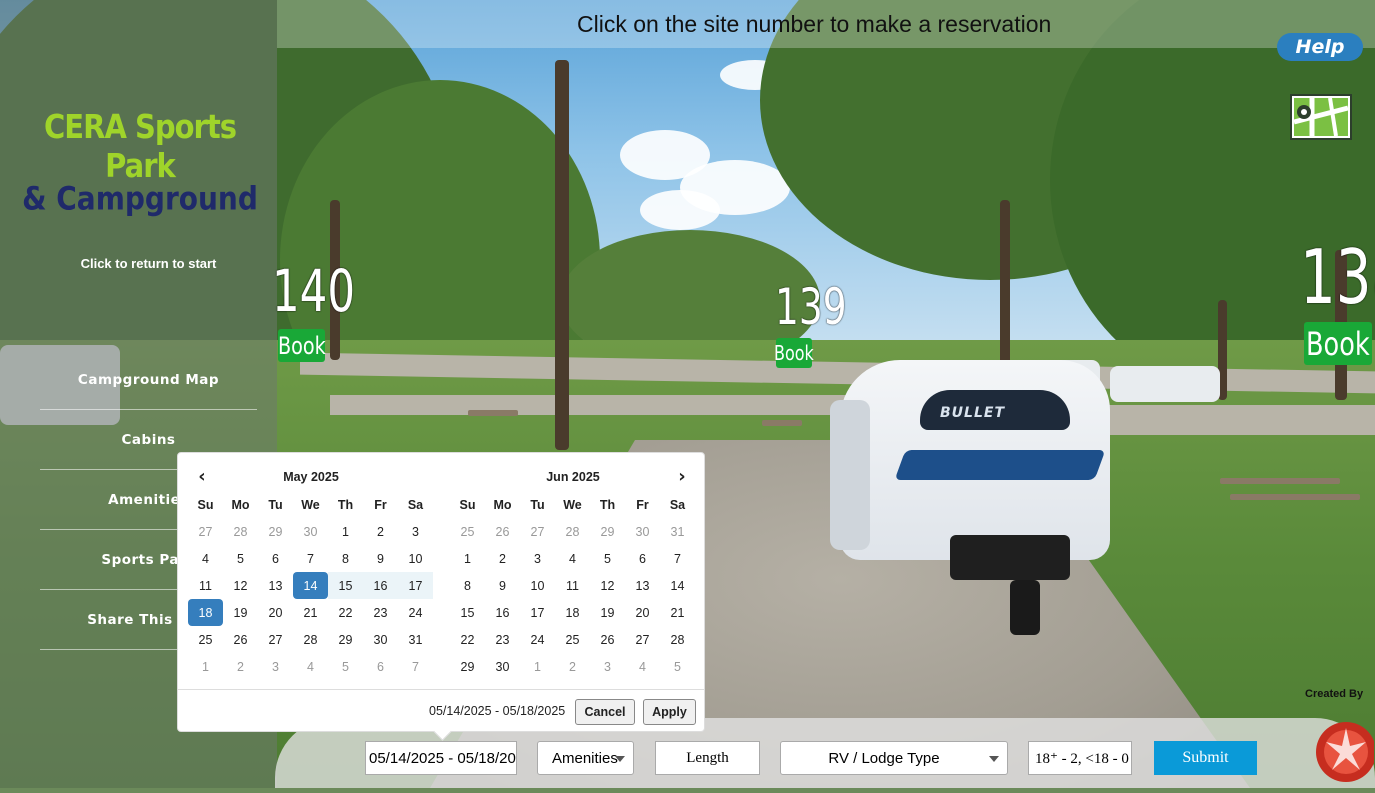 Image resolution: width=1375 pixels, height=793 pixels. I want to click on calendar-day: 18, so click(572, 612).